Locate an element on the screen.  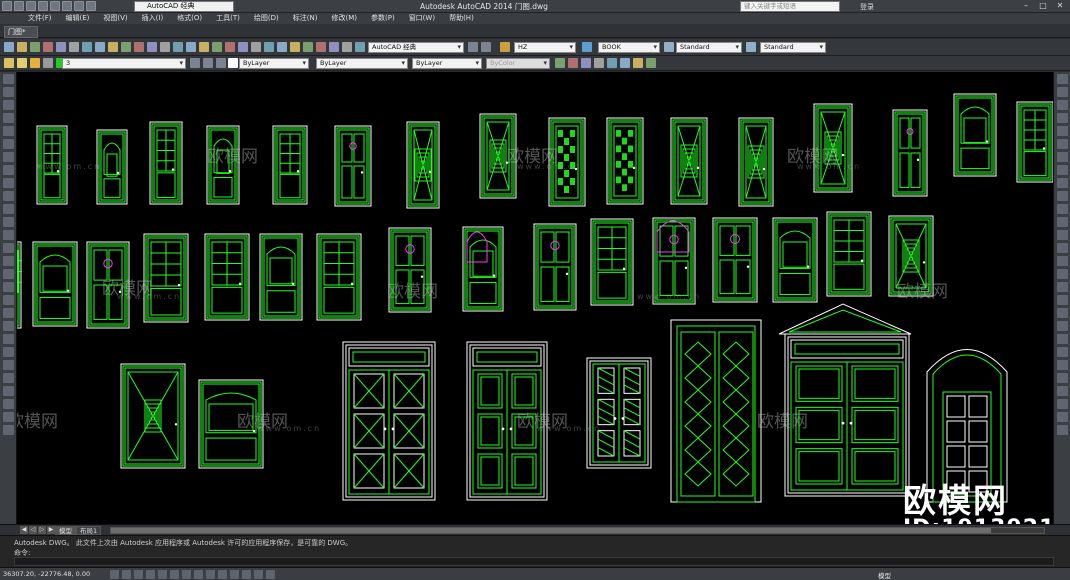
next-layout-icon: ▷ is located at coordinates (42, 530).